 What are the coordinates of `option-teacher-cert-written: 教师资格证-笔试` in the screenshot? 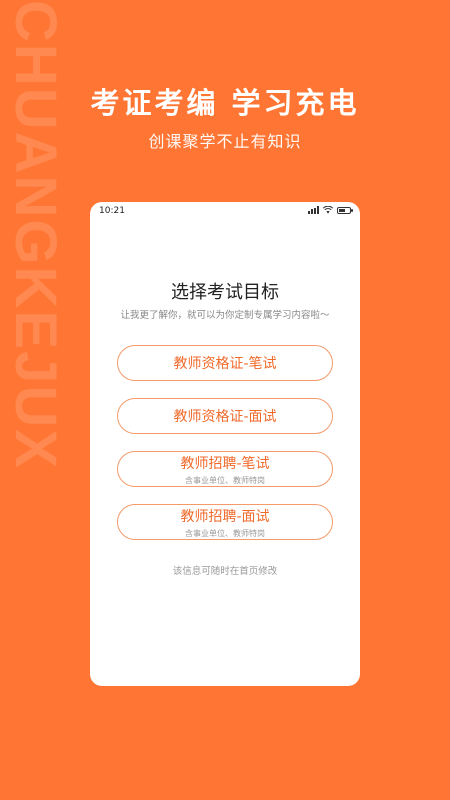 It's located at (225, 363).